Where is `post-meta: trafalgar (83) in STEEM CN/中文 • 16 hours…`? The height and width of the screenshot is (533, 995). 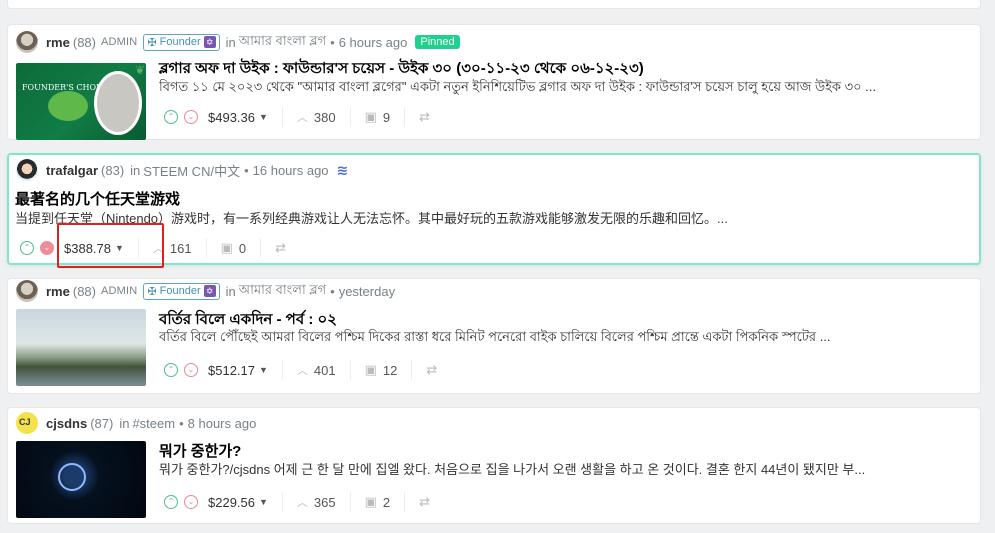 post-meta: trafalgar (83) in STEEM CN/中文 • 16 hours… is located at coordinates (182, 170).